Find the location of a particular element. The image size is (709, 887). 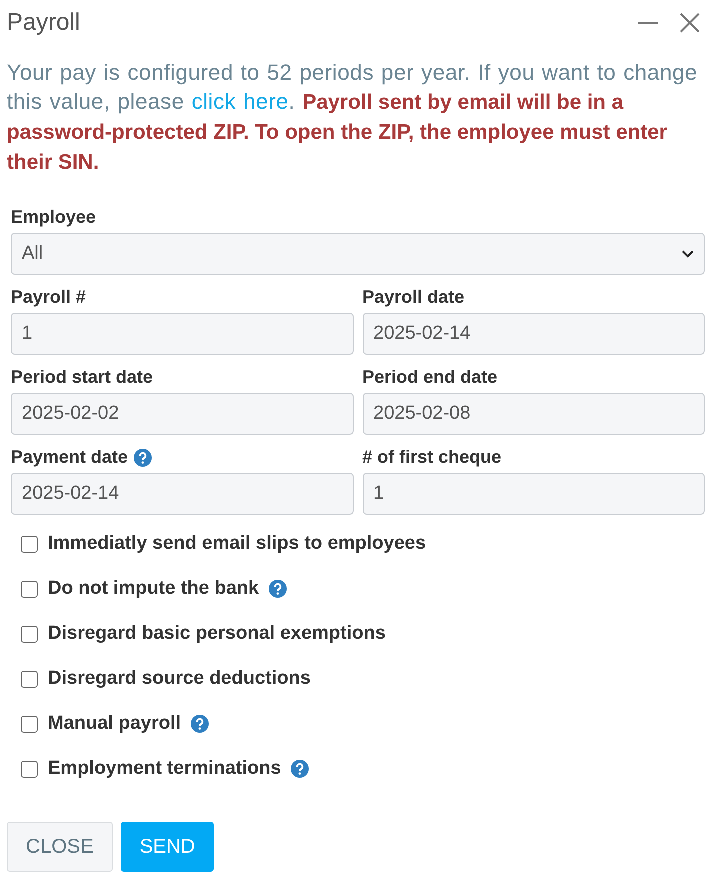

field-label: Payroll date is located at coordinates (413, 297).